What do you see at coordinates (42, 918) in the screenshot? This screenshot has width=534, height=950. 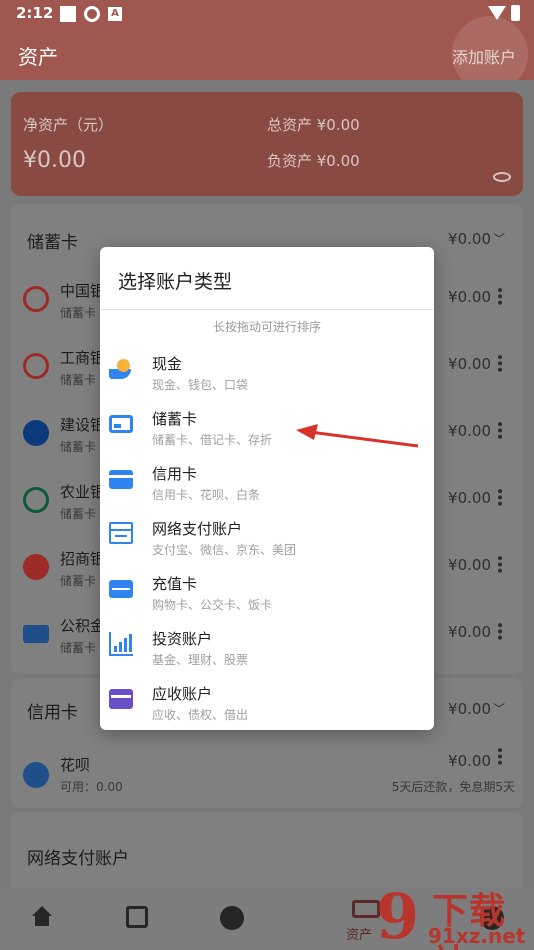 I see `home-icon` at bounding box center [42, 918].